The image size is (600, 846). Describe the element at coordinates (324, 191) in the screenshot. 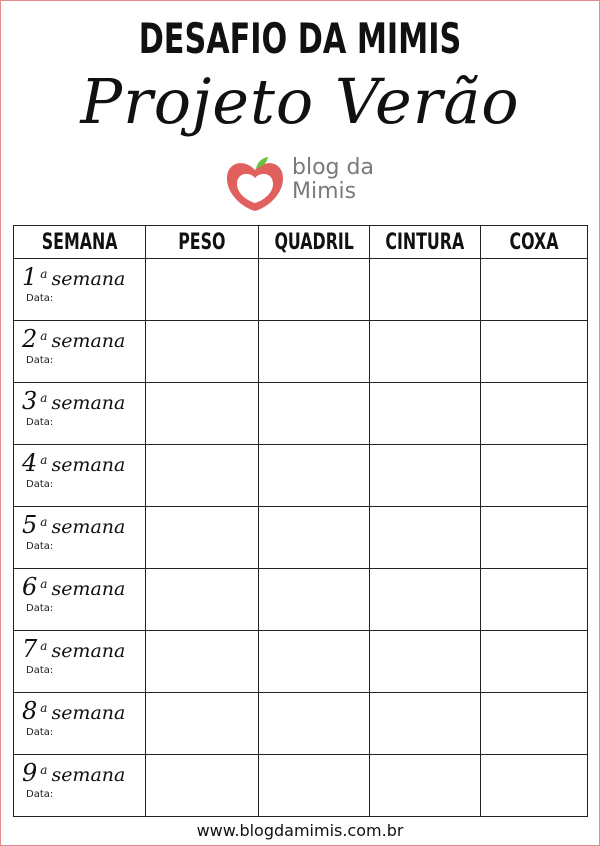

I see `logo-line-2: Mimis` at that location.